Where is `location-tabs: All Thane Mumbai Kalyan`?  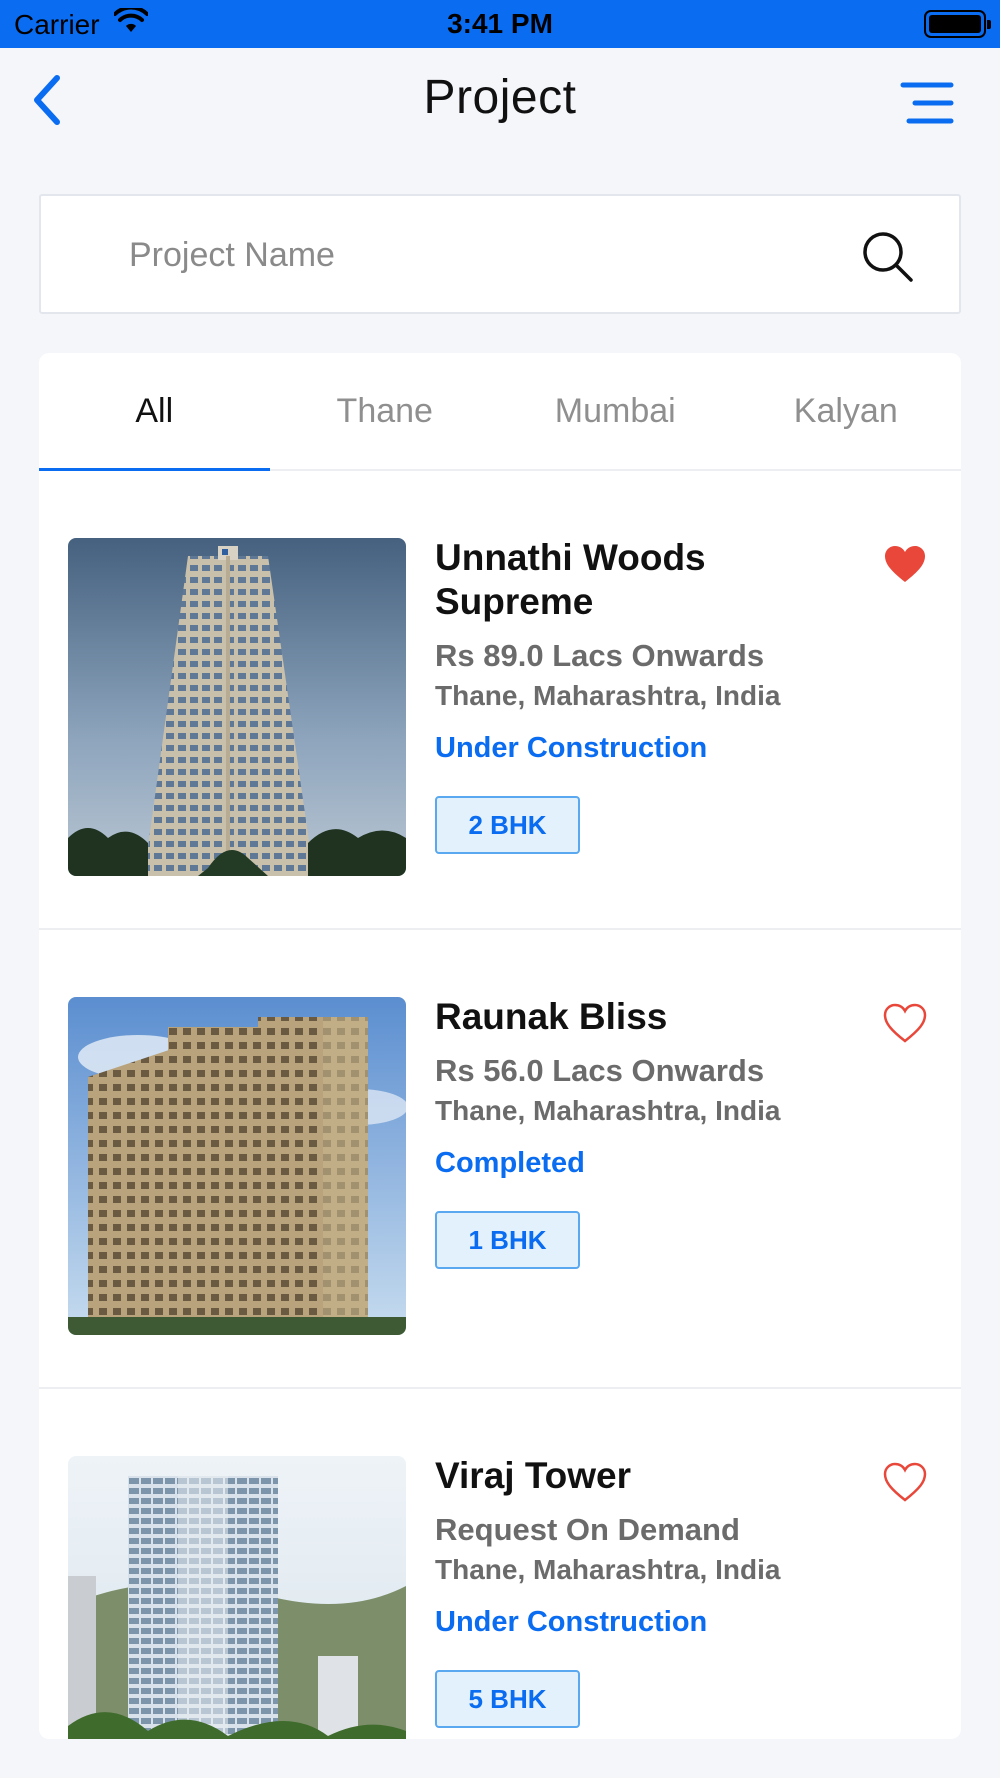
location-tabs: All Thane Mumbai Kalyan is located at coordinates (500, 412).